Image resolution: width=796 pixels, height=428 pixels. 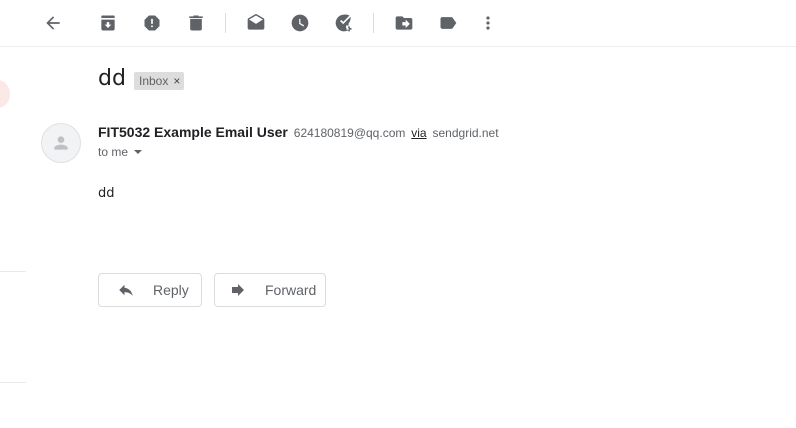 I want to click on remove-label-icon: ×, so click(x=176, y=81).